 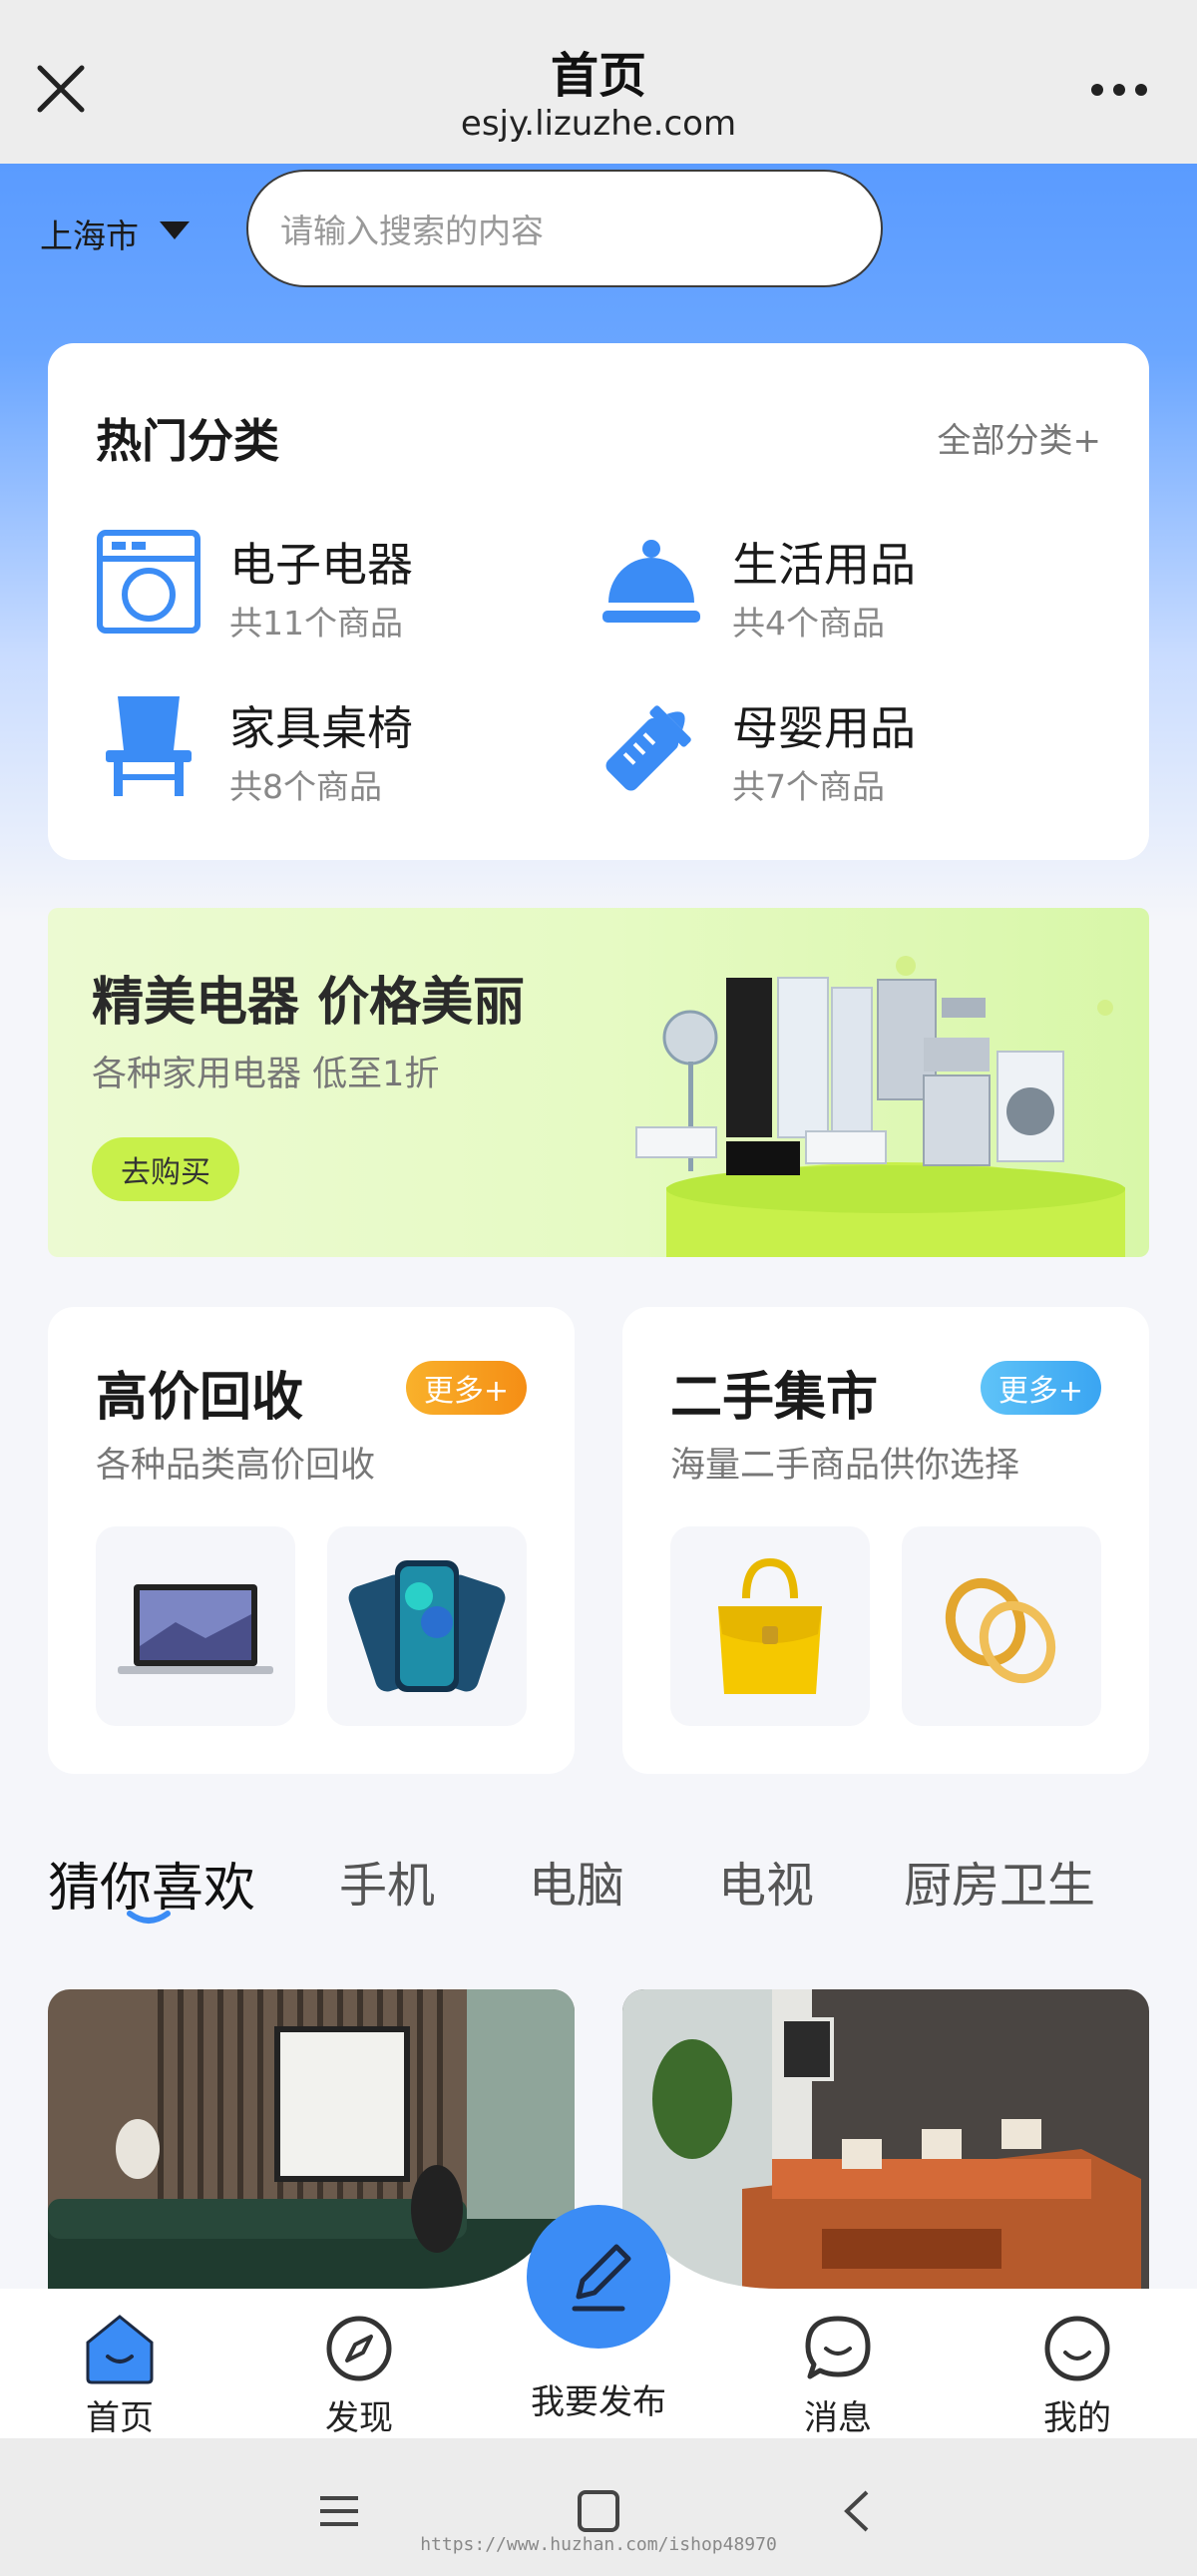 I want to click on appliances-image, so click(x=880, y=1106).